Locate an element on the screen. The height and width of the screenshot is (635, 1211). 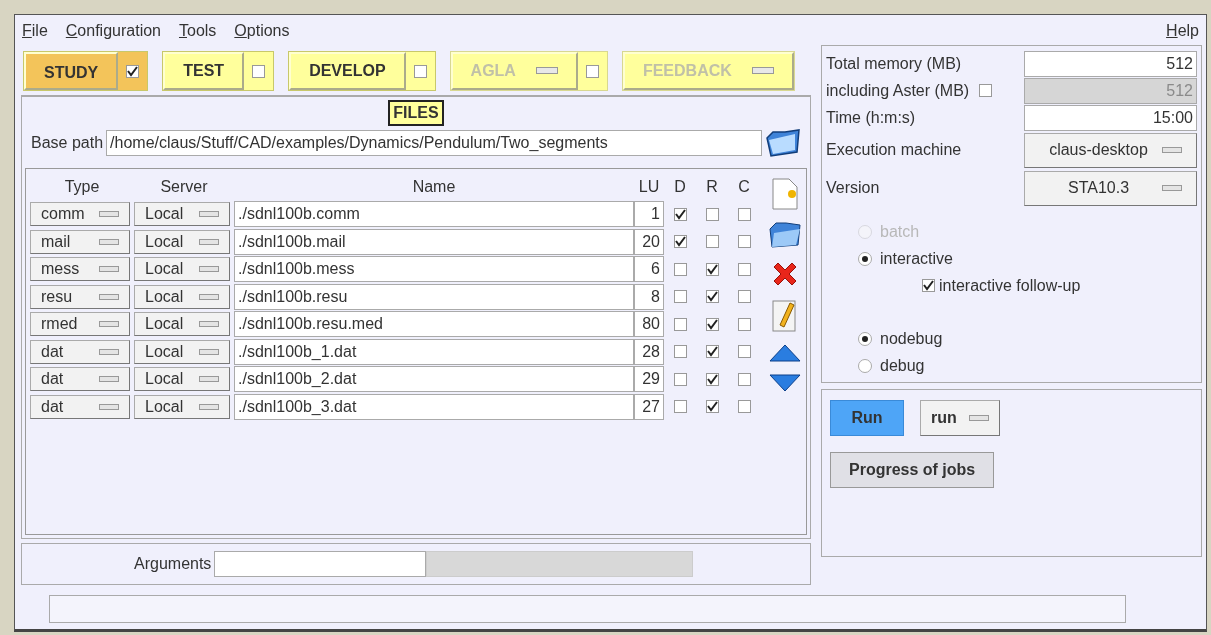
column-header: C is located at coordinates (744, 186).